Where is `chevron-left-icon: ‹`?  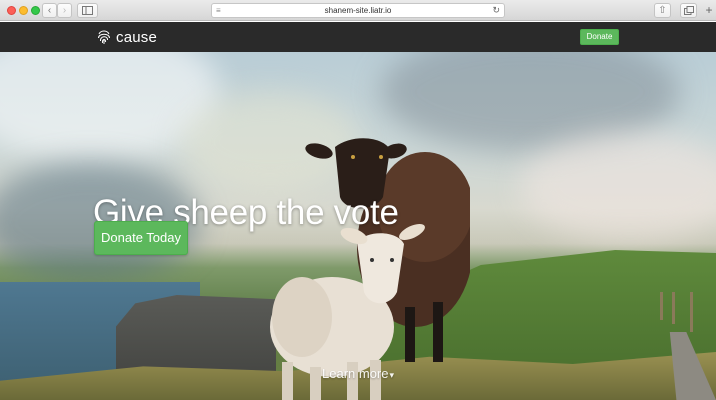
chevron-left-icon: ‹ is located at coordinates (49, 10).